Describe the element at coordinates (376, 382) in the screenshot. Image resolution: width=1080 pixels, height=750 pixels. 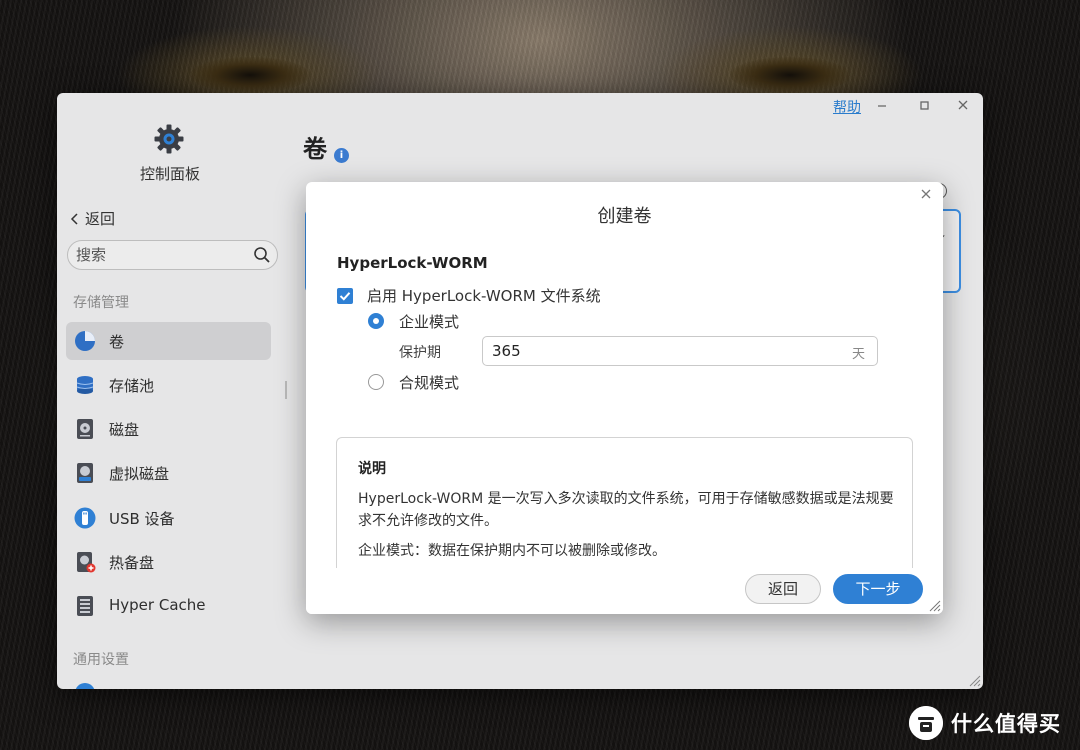
I see `compliance-mode-radio` at that location.